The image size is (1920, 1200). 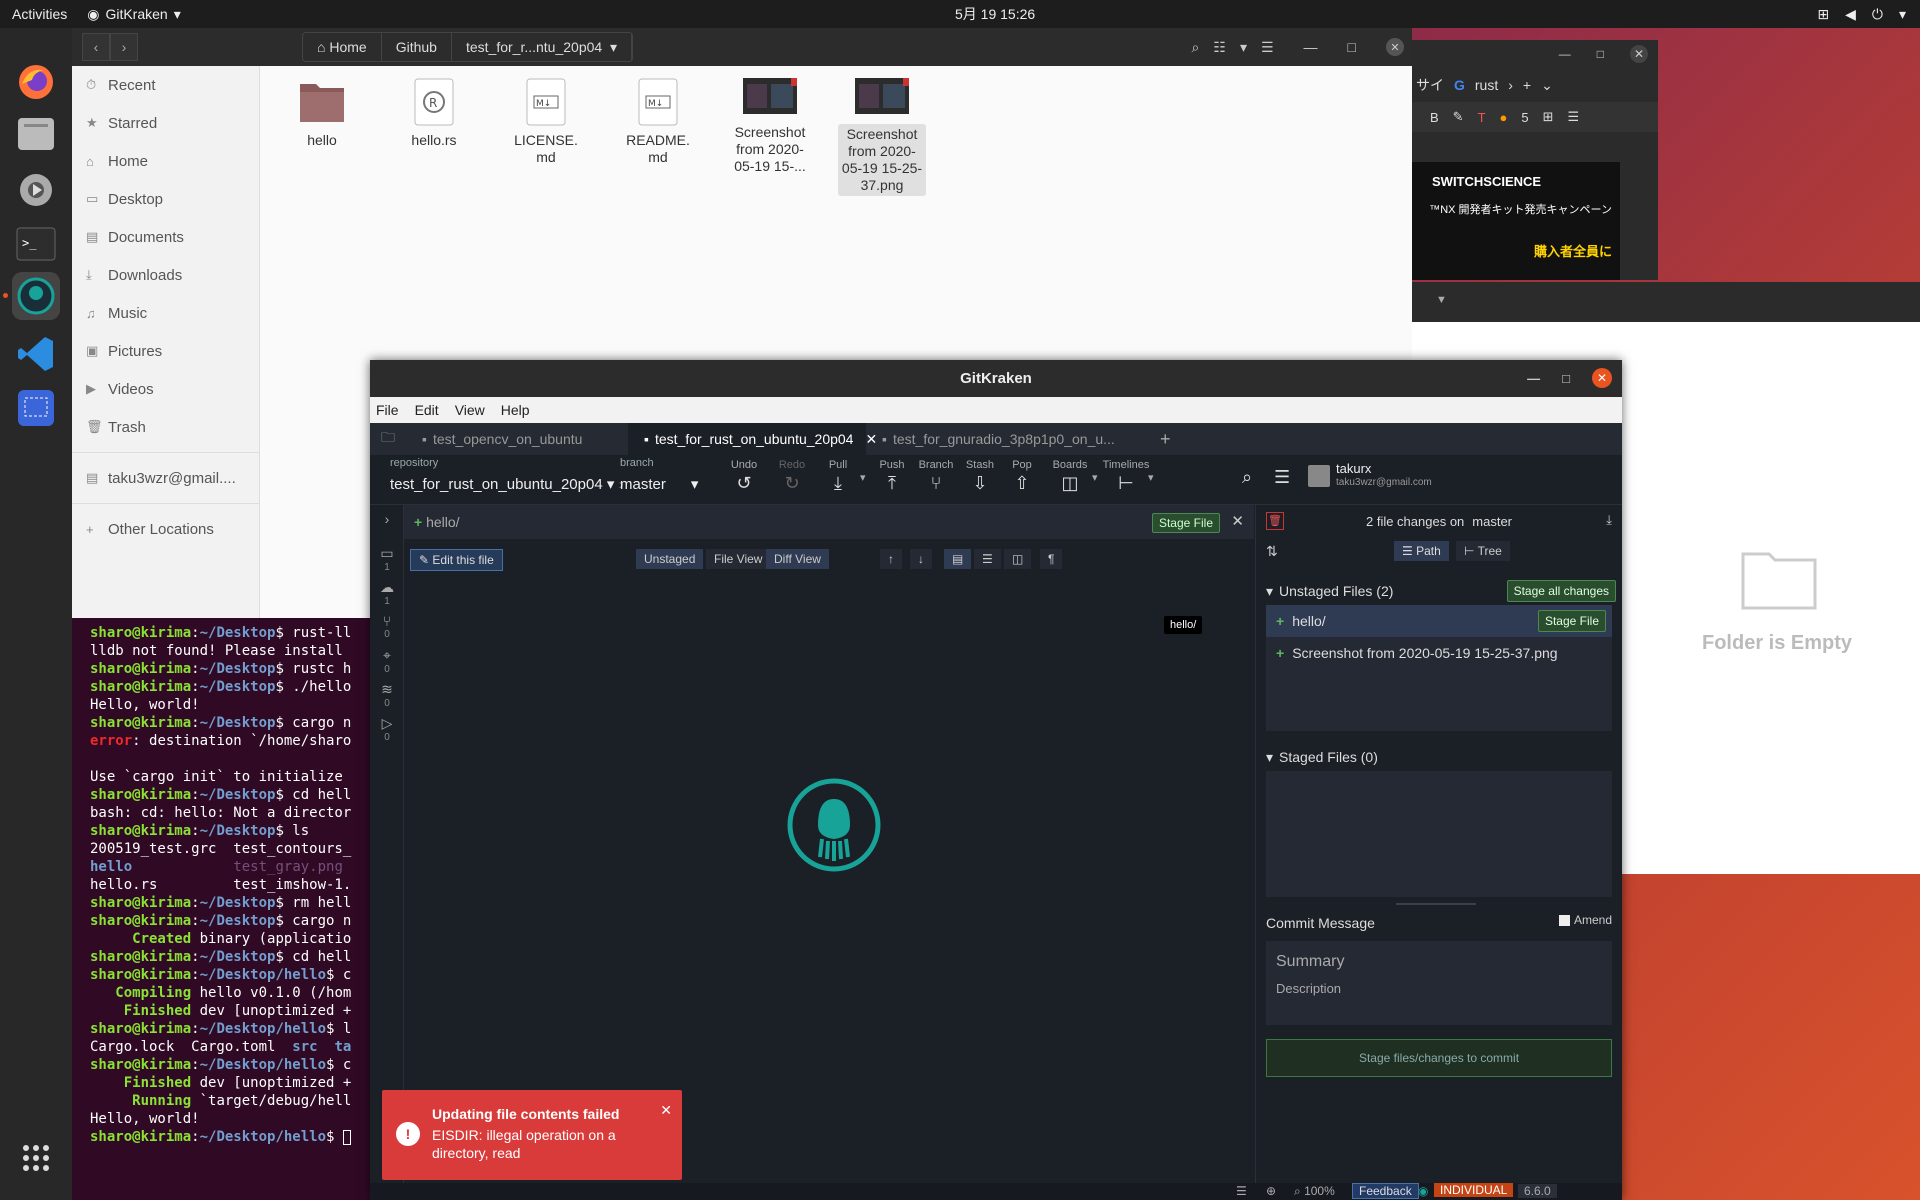 I want to click on sidebar-item-other-locations: + Other Locations, so click(x=165, y=529).